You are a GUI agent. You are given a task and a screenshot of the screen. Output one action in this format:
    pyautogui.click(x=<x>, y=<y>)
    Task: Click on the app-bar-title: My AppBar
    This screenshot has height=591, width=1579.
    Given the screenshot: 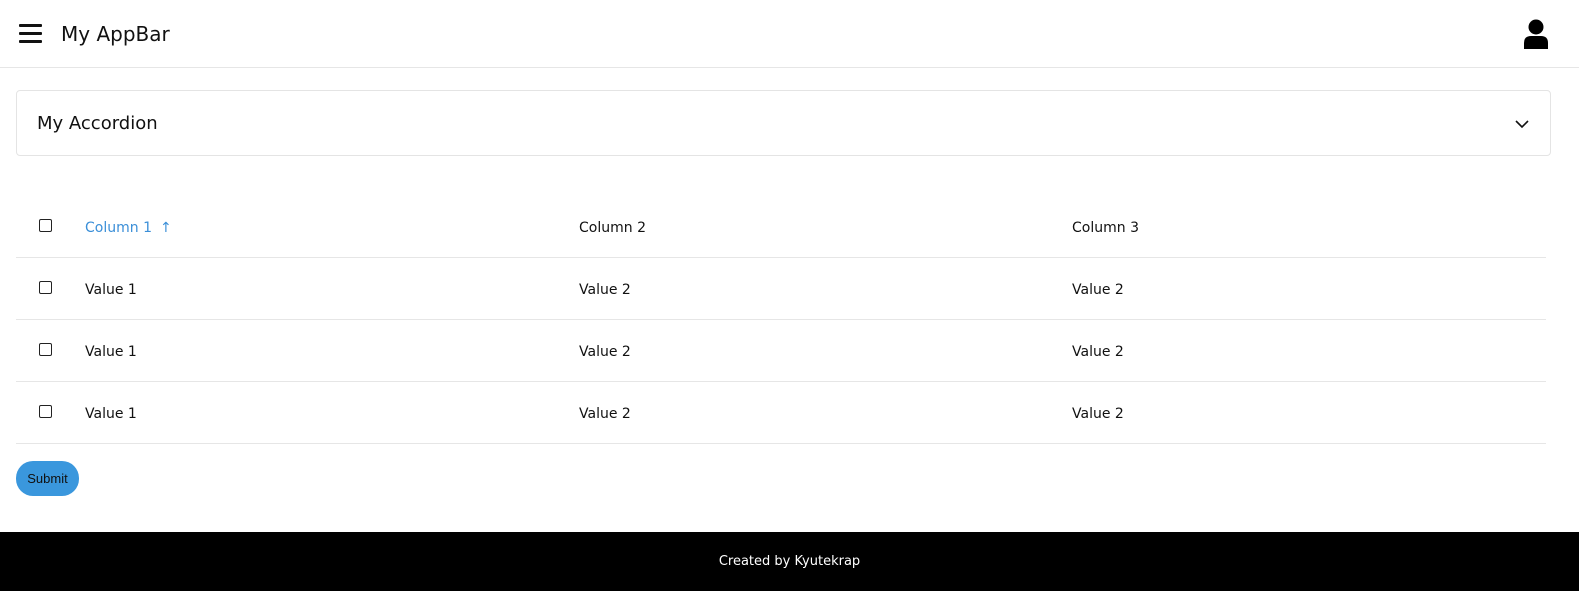 What is the action you would take?
    pyautogui.click(x=115, y=34)
    